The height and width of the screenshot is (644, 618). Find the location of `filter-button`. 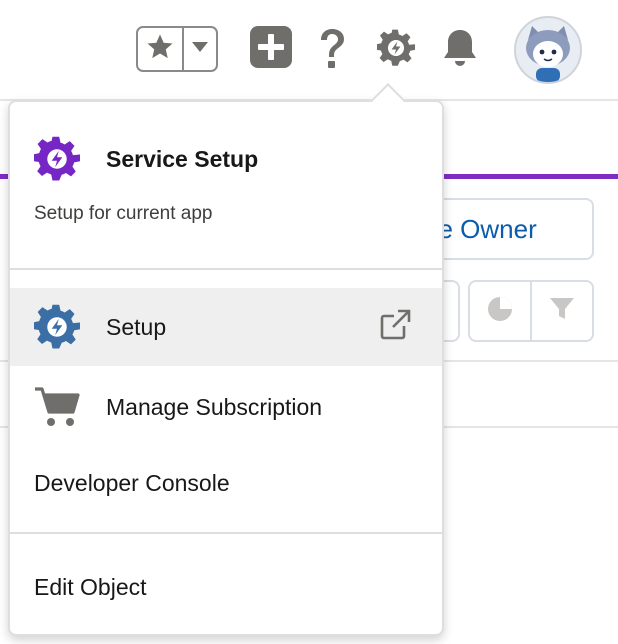

filter-button is located at coordinates (562, 311).